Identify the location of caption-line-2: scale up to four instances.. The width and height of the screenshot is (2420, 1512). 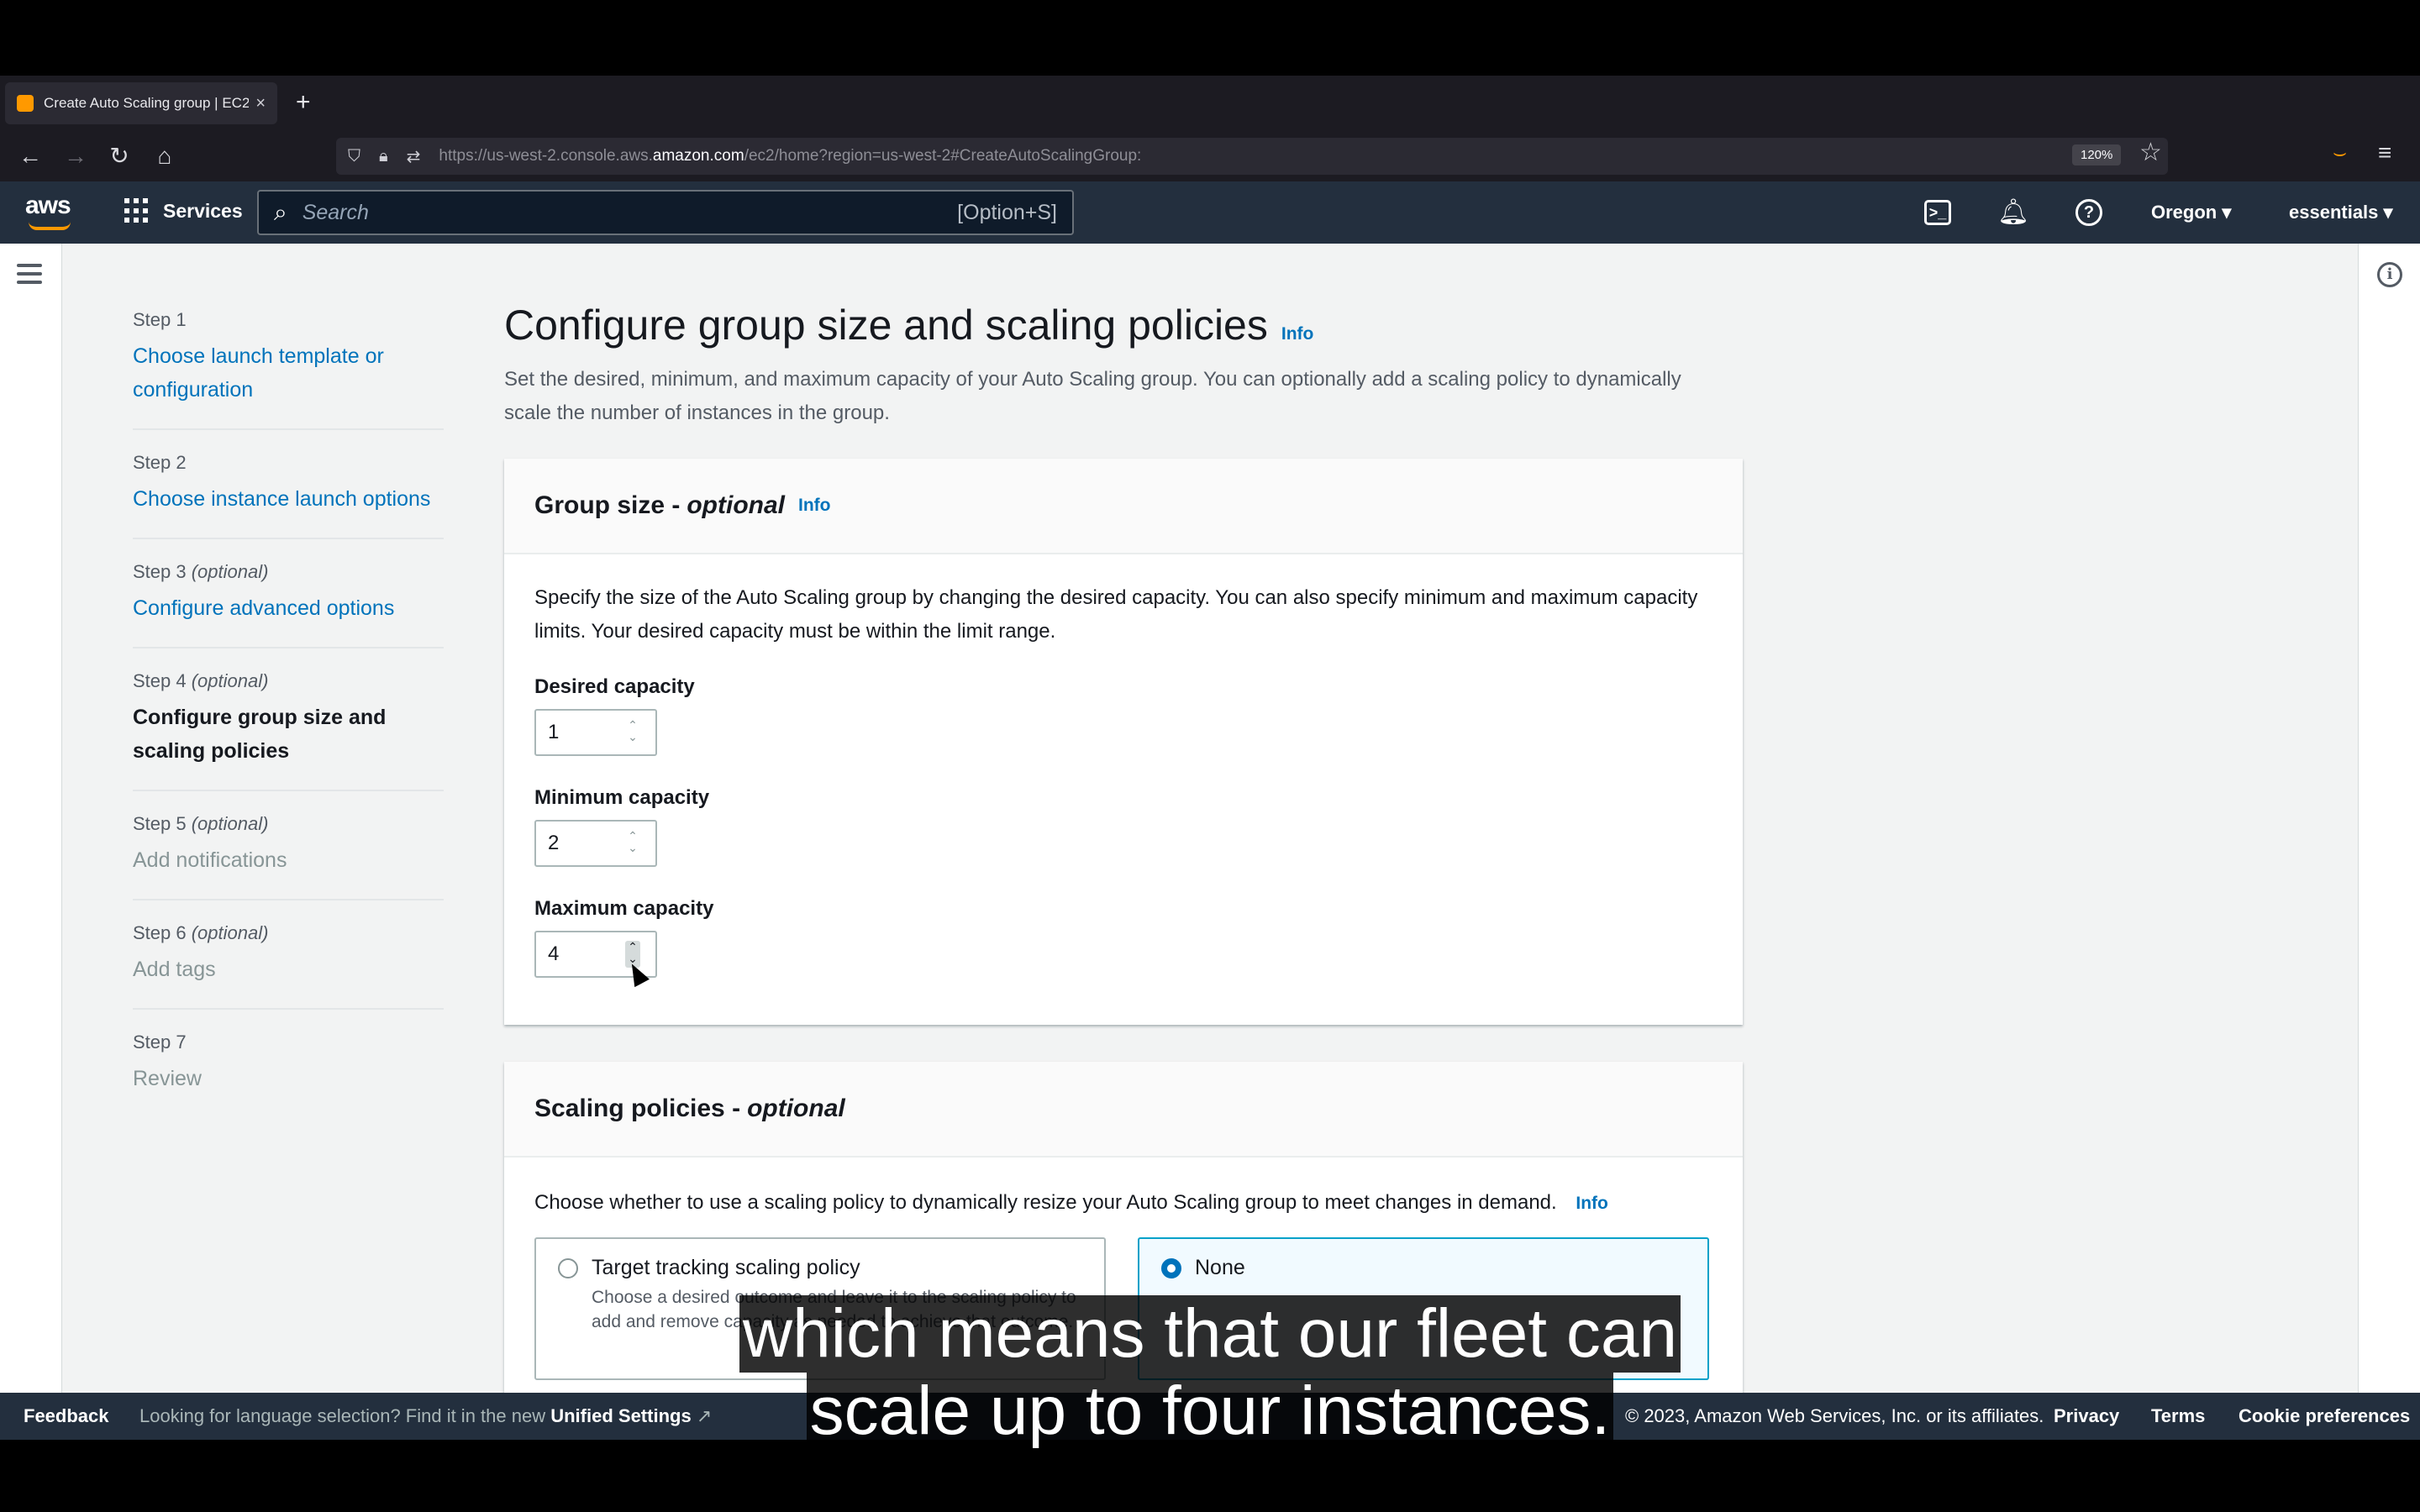
(1210, 1411).